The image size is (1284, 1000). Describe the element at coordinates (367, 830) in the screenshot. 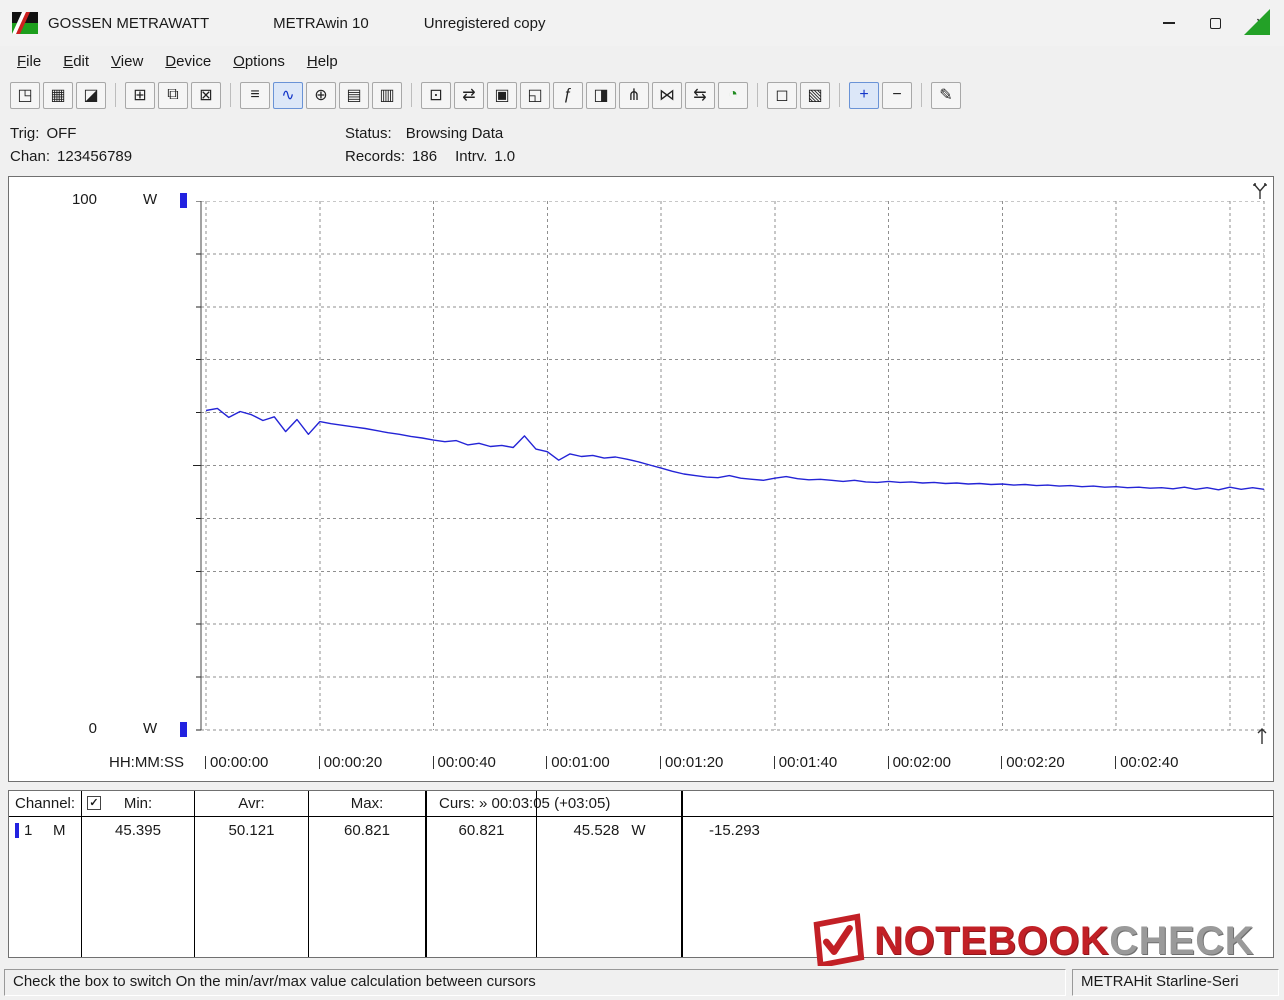

I see `max-value-cell: 60.821` at that location.